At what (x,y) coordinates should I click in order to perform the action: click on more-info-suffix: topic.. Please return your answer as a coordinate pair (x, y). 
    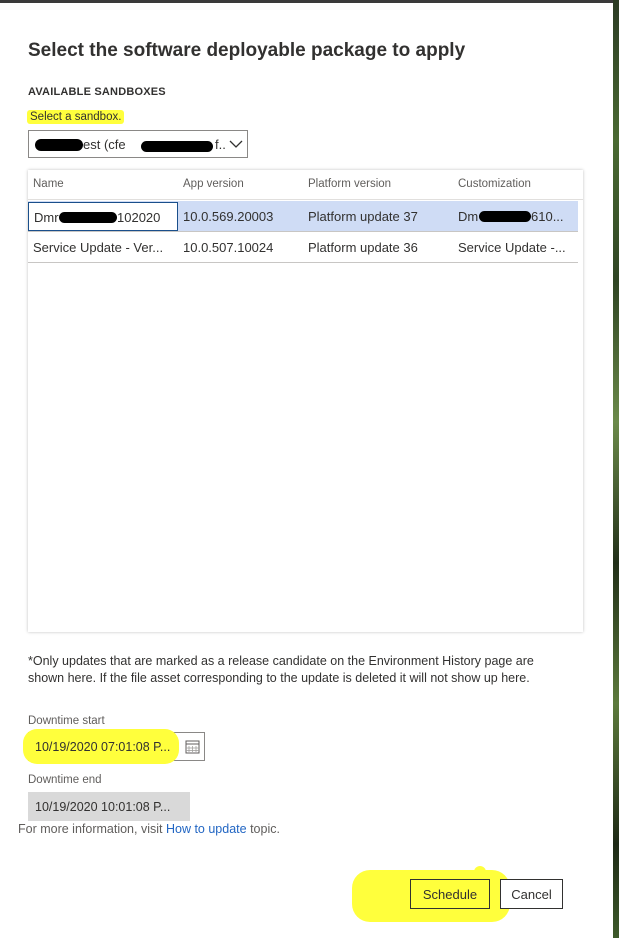
    Looking at the image, I should click on (265, 829).